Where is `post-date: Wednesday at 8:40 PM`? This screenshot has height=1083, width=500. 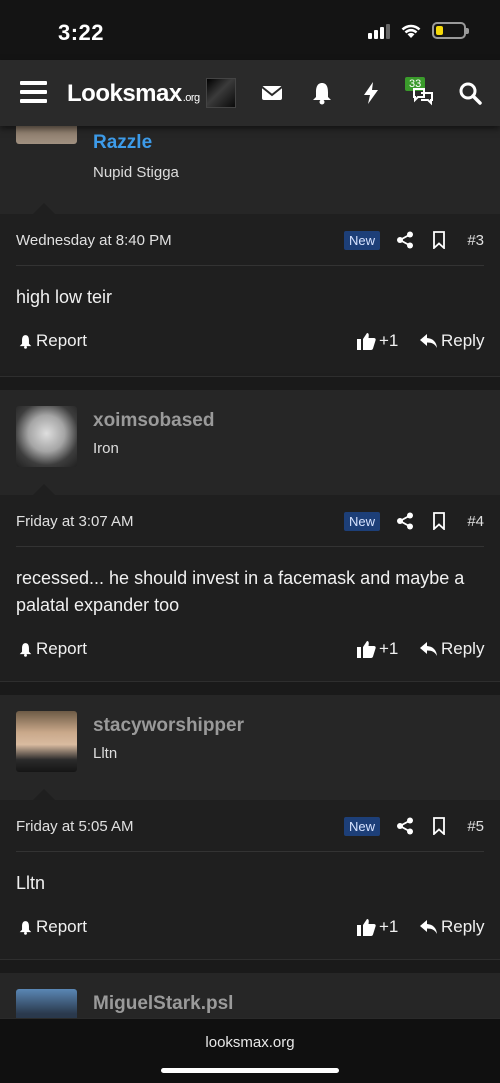 post-date: Wednesday at 8:40 PM is located at coordinates (94, 240).